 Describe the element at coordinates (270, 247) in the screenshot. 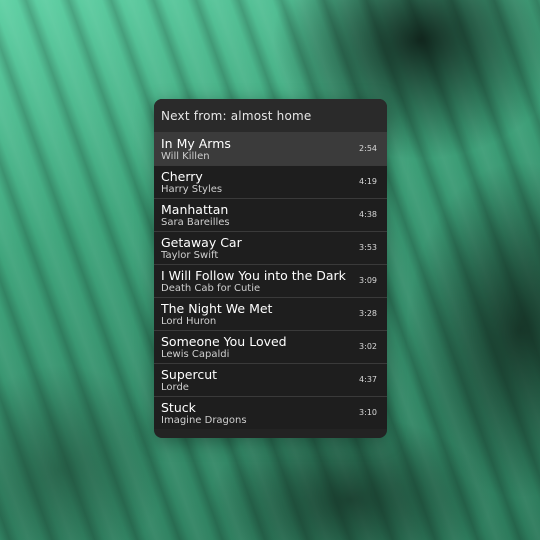

I see `queue-track-row: Getaway Car Taylor Swift 3:53` at that location.